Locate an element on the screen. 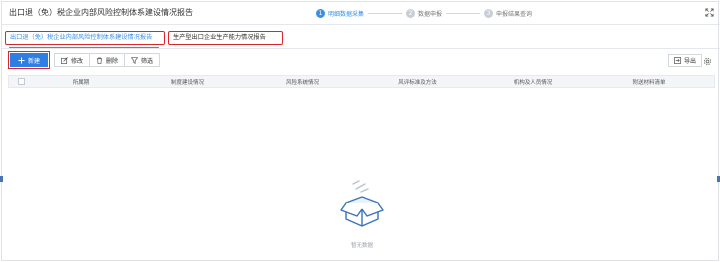  empty-box-icon is located at coordinates (362, 203).